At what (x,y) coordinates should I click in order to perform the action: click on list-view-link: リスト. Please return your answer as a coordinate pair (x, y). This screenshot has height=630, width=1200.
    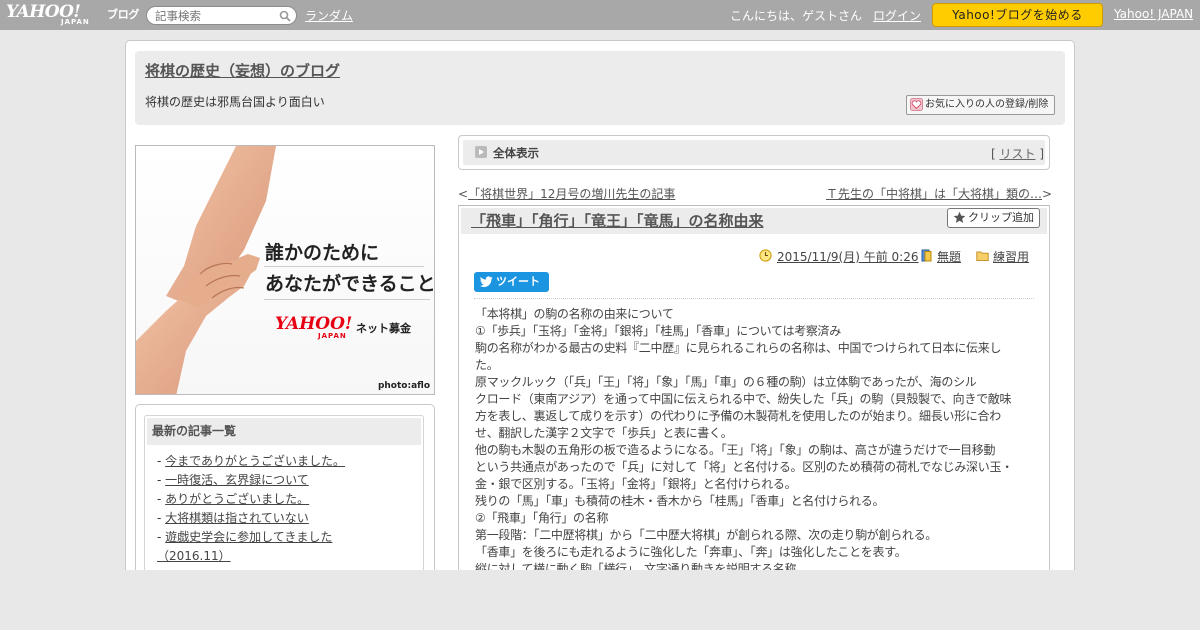
    Looking at the image, I should click on (1018, 154).